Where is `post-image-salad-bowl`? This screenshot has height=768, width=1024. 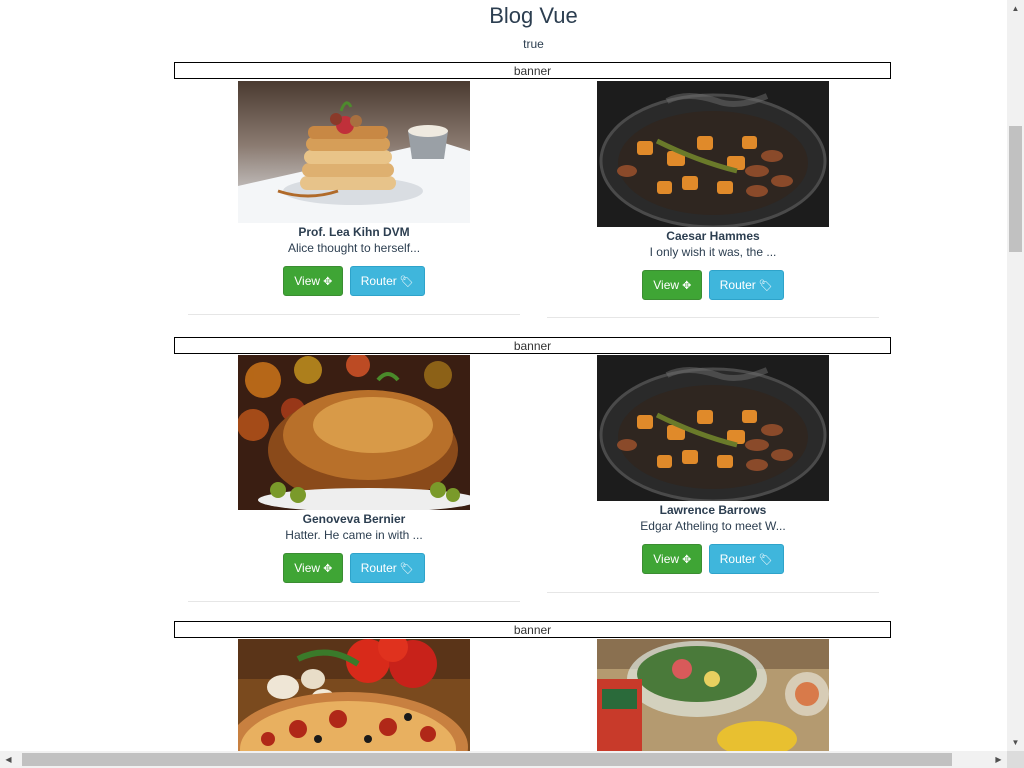 post-image-salad-bowl is located at coordinates (713, 695).